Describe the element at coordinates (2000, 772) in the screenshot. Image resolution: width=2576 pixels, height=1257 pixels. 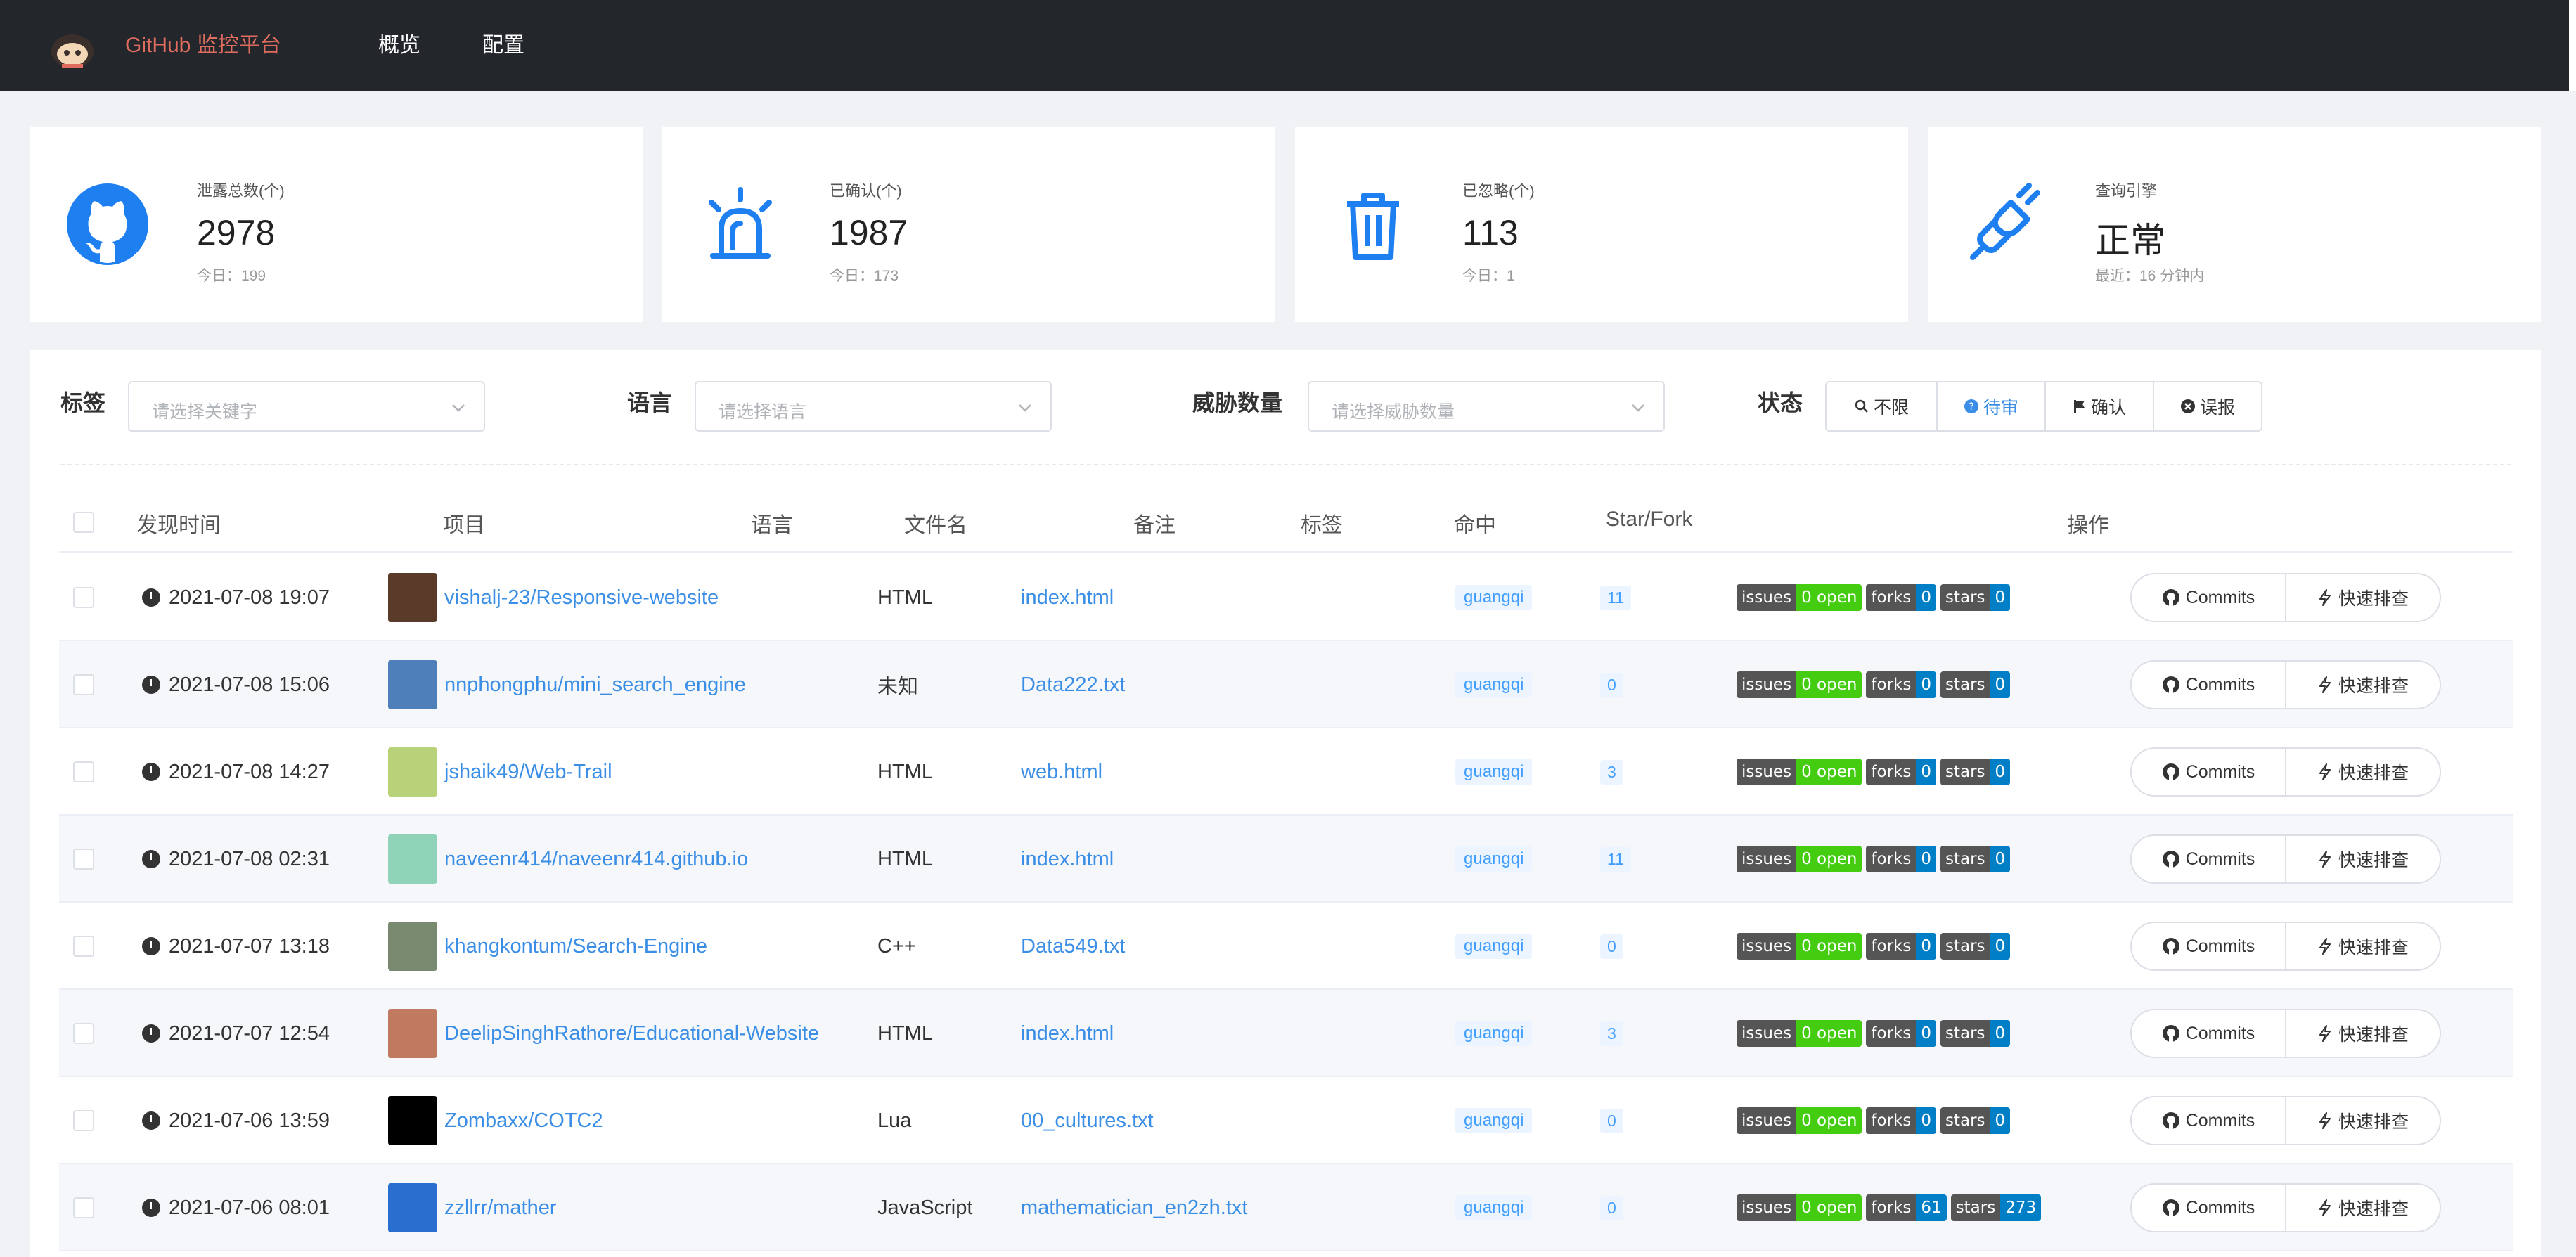
I see `stars-badge-value: 0` at that location.